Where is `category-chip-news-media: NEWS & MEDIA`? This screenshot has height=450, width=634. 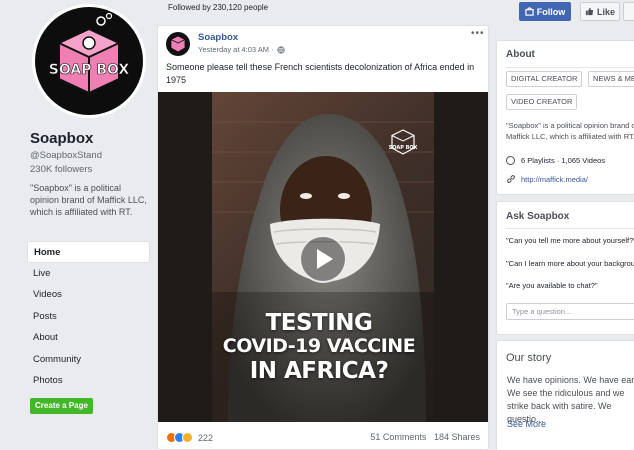
category-chip-news-media: NEWS & MEDIA is located at coordinates (611, 79).